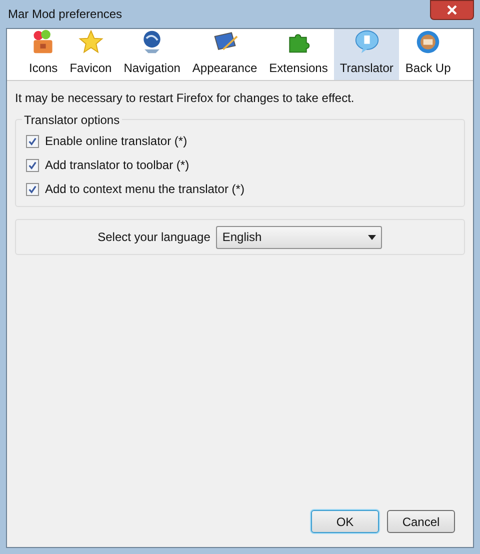 The image size is (480, 554). What do you see at coordinates (299, 237) in the screenshot?
I see `language-dropdown: English` at bounding box center [299, 237].